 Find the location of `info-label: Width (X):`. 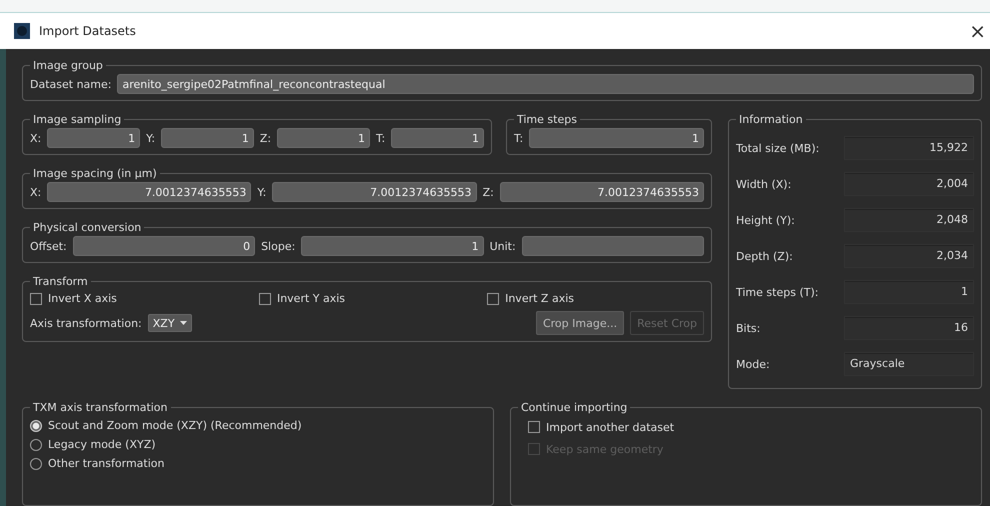

info-label: Width (X): is located at coordinates (764, 184).